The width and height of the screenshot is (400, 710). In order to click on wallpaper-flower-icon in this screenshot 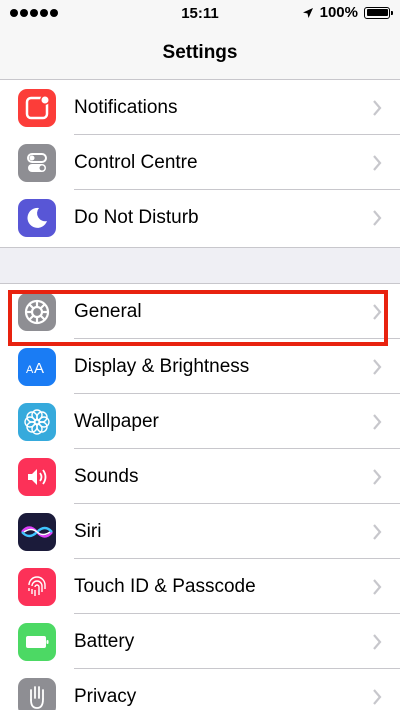, I will do `click(37, 421)`.